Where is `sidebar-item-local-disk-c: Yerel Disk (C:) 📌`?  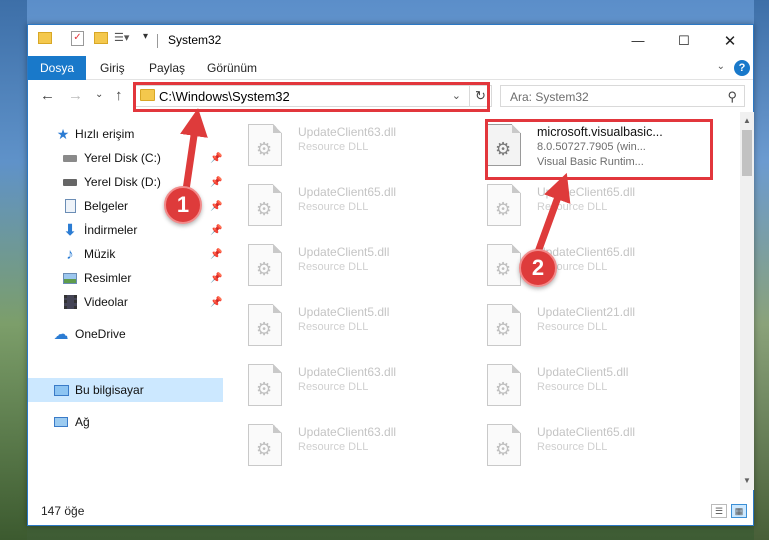 sidebar-item-local-disk-c: Yerel Disk (C:) 📌 is located at coordinates (125, 158).